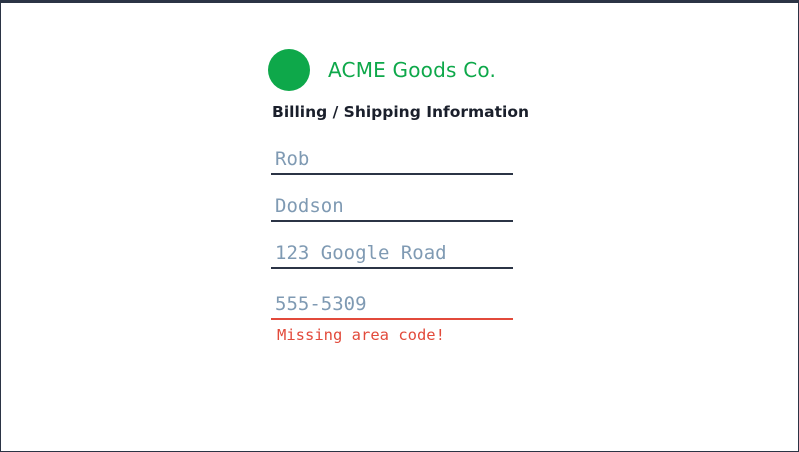  I want to click on first-name-field, so click(392, 160).